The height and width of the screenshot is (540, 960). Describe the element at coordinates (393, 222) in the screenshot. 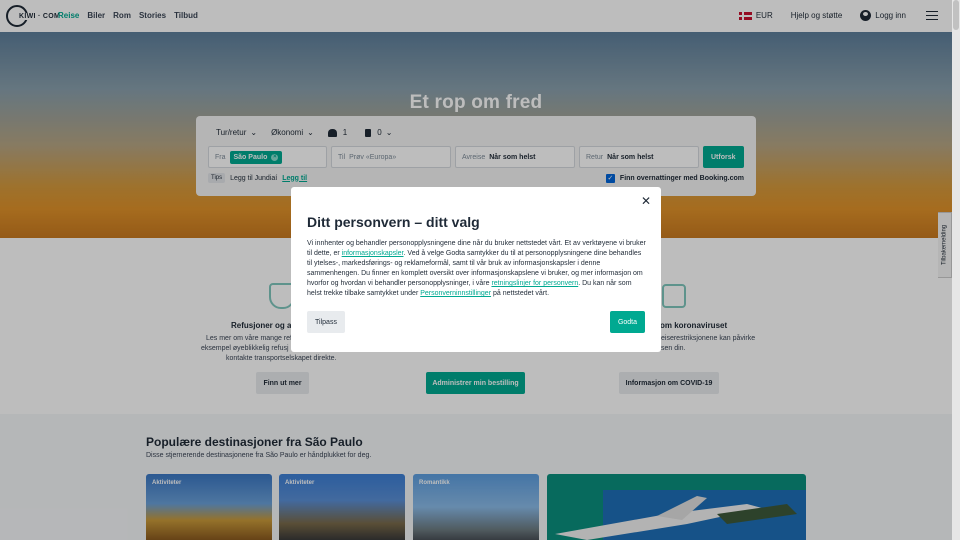

I see `modal-title: Ditt personvern – ditt valg` at that location.